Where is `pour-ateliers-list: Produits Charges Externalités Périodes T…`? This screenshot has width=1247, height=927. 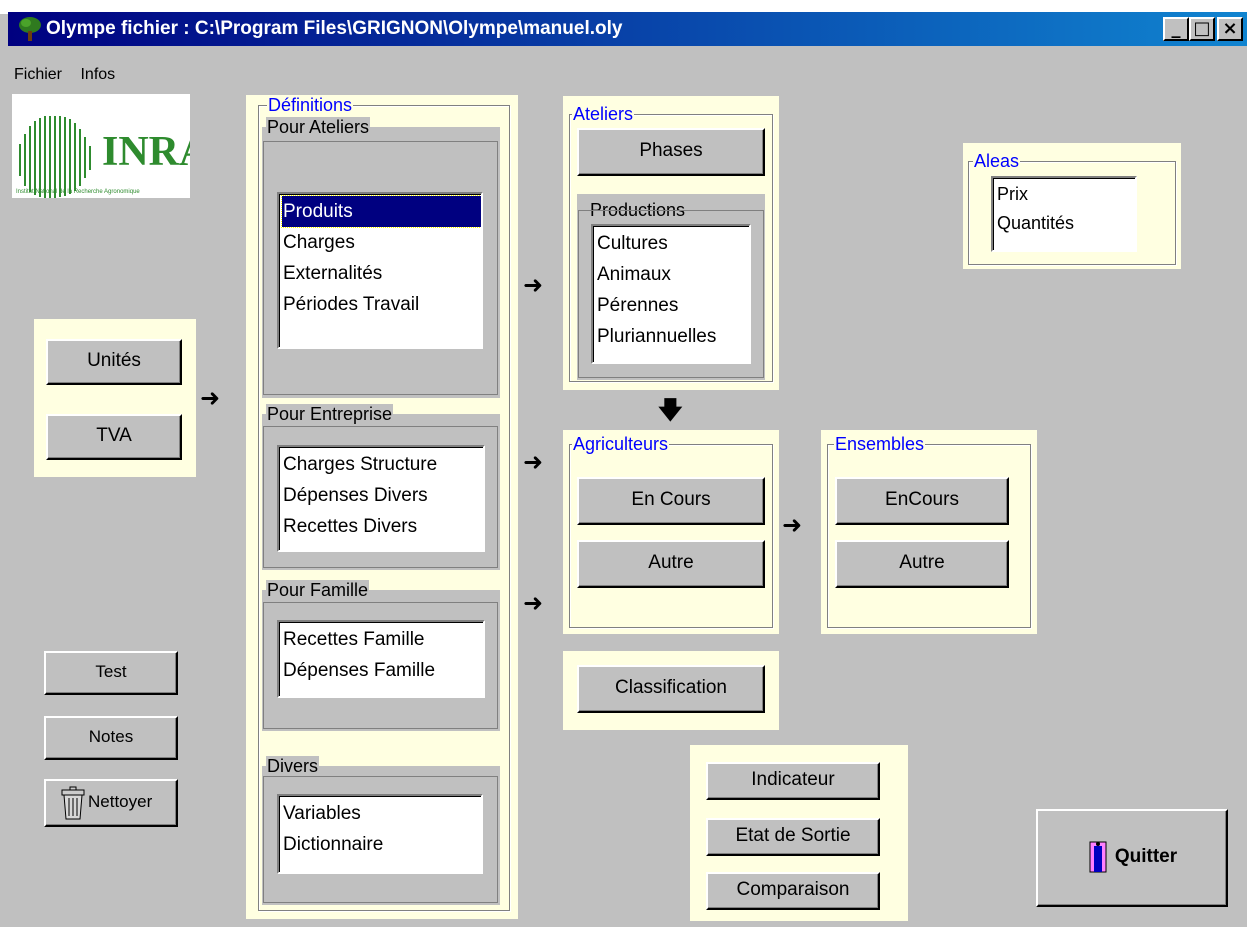
pour-ateliers-list: Produits Charges Externalités Périodes T… is located at coordinates (380, 270).